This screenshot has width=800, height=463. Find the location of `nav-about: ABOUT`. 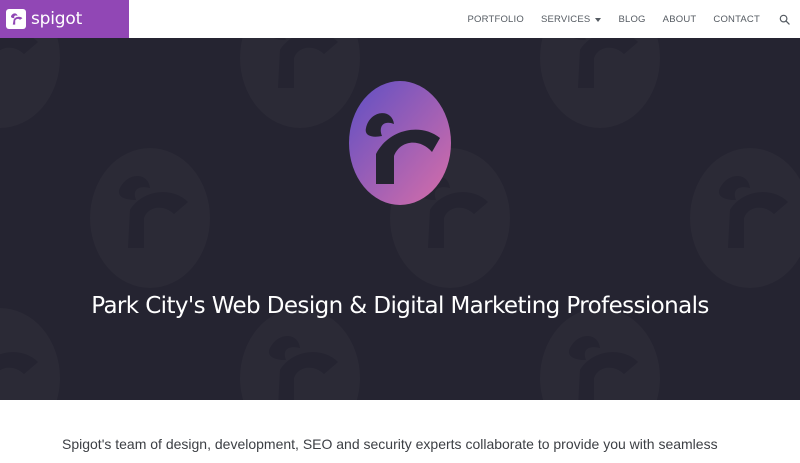

nav-about: ABOUT is located at coordinates (680, 19).